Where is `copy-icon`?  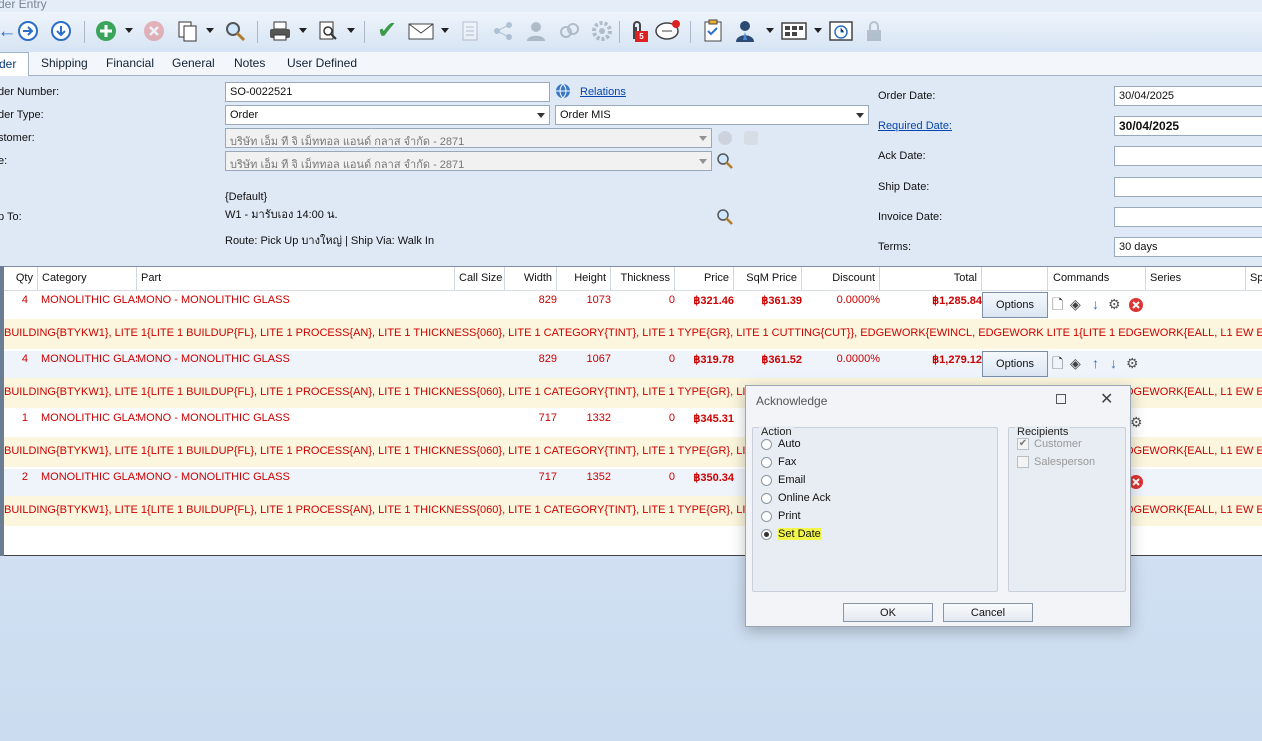
copy-icon is located at coordinates (187, 31).